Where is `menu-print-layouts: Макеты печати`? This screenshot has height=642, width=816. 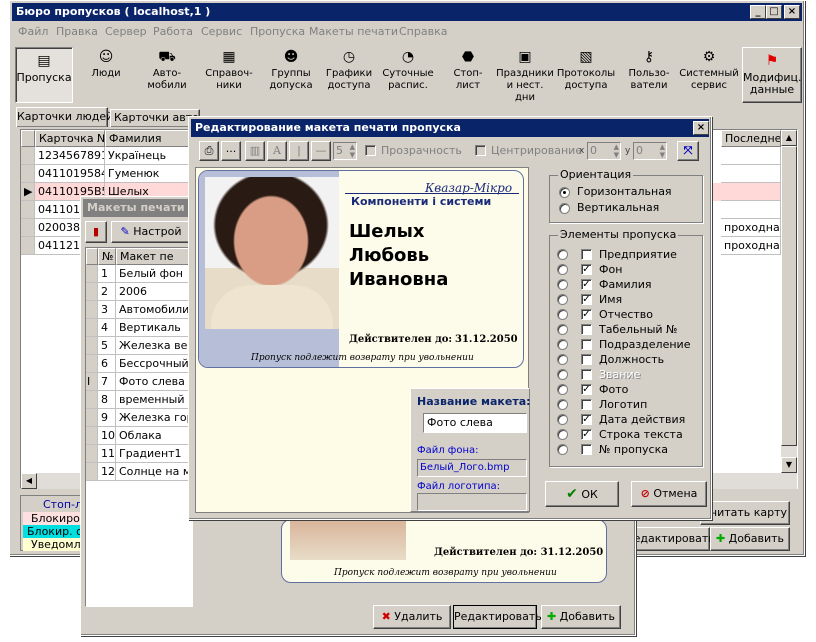 menu-print-layouts: Макеты печати is located at coordinates (353, 31).